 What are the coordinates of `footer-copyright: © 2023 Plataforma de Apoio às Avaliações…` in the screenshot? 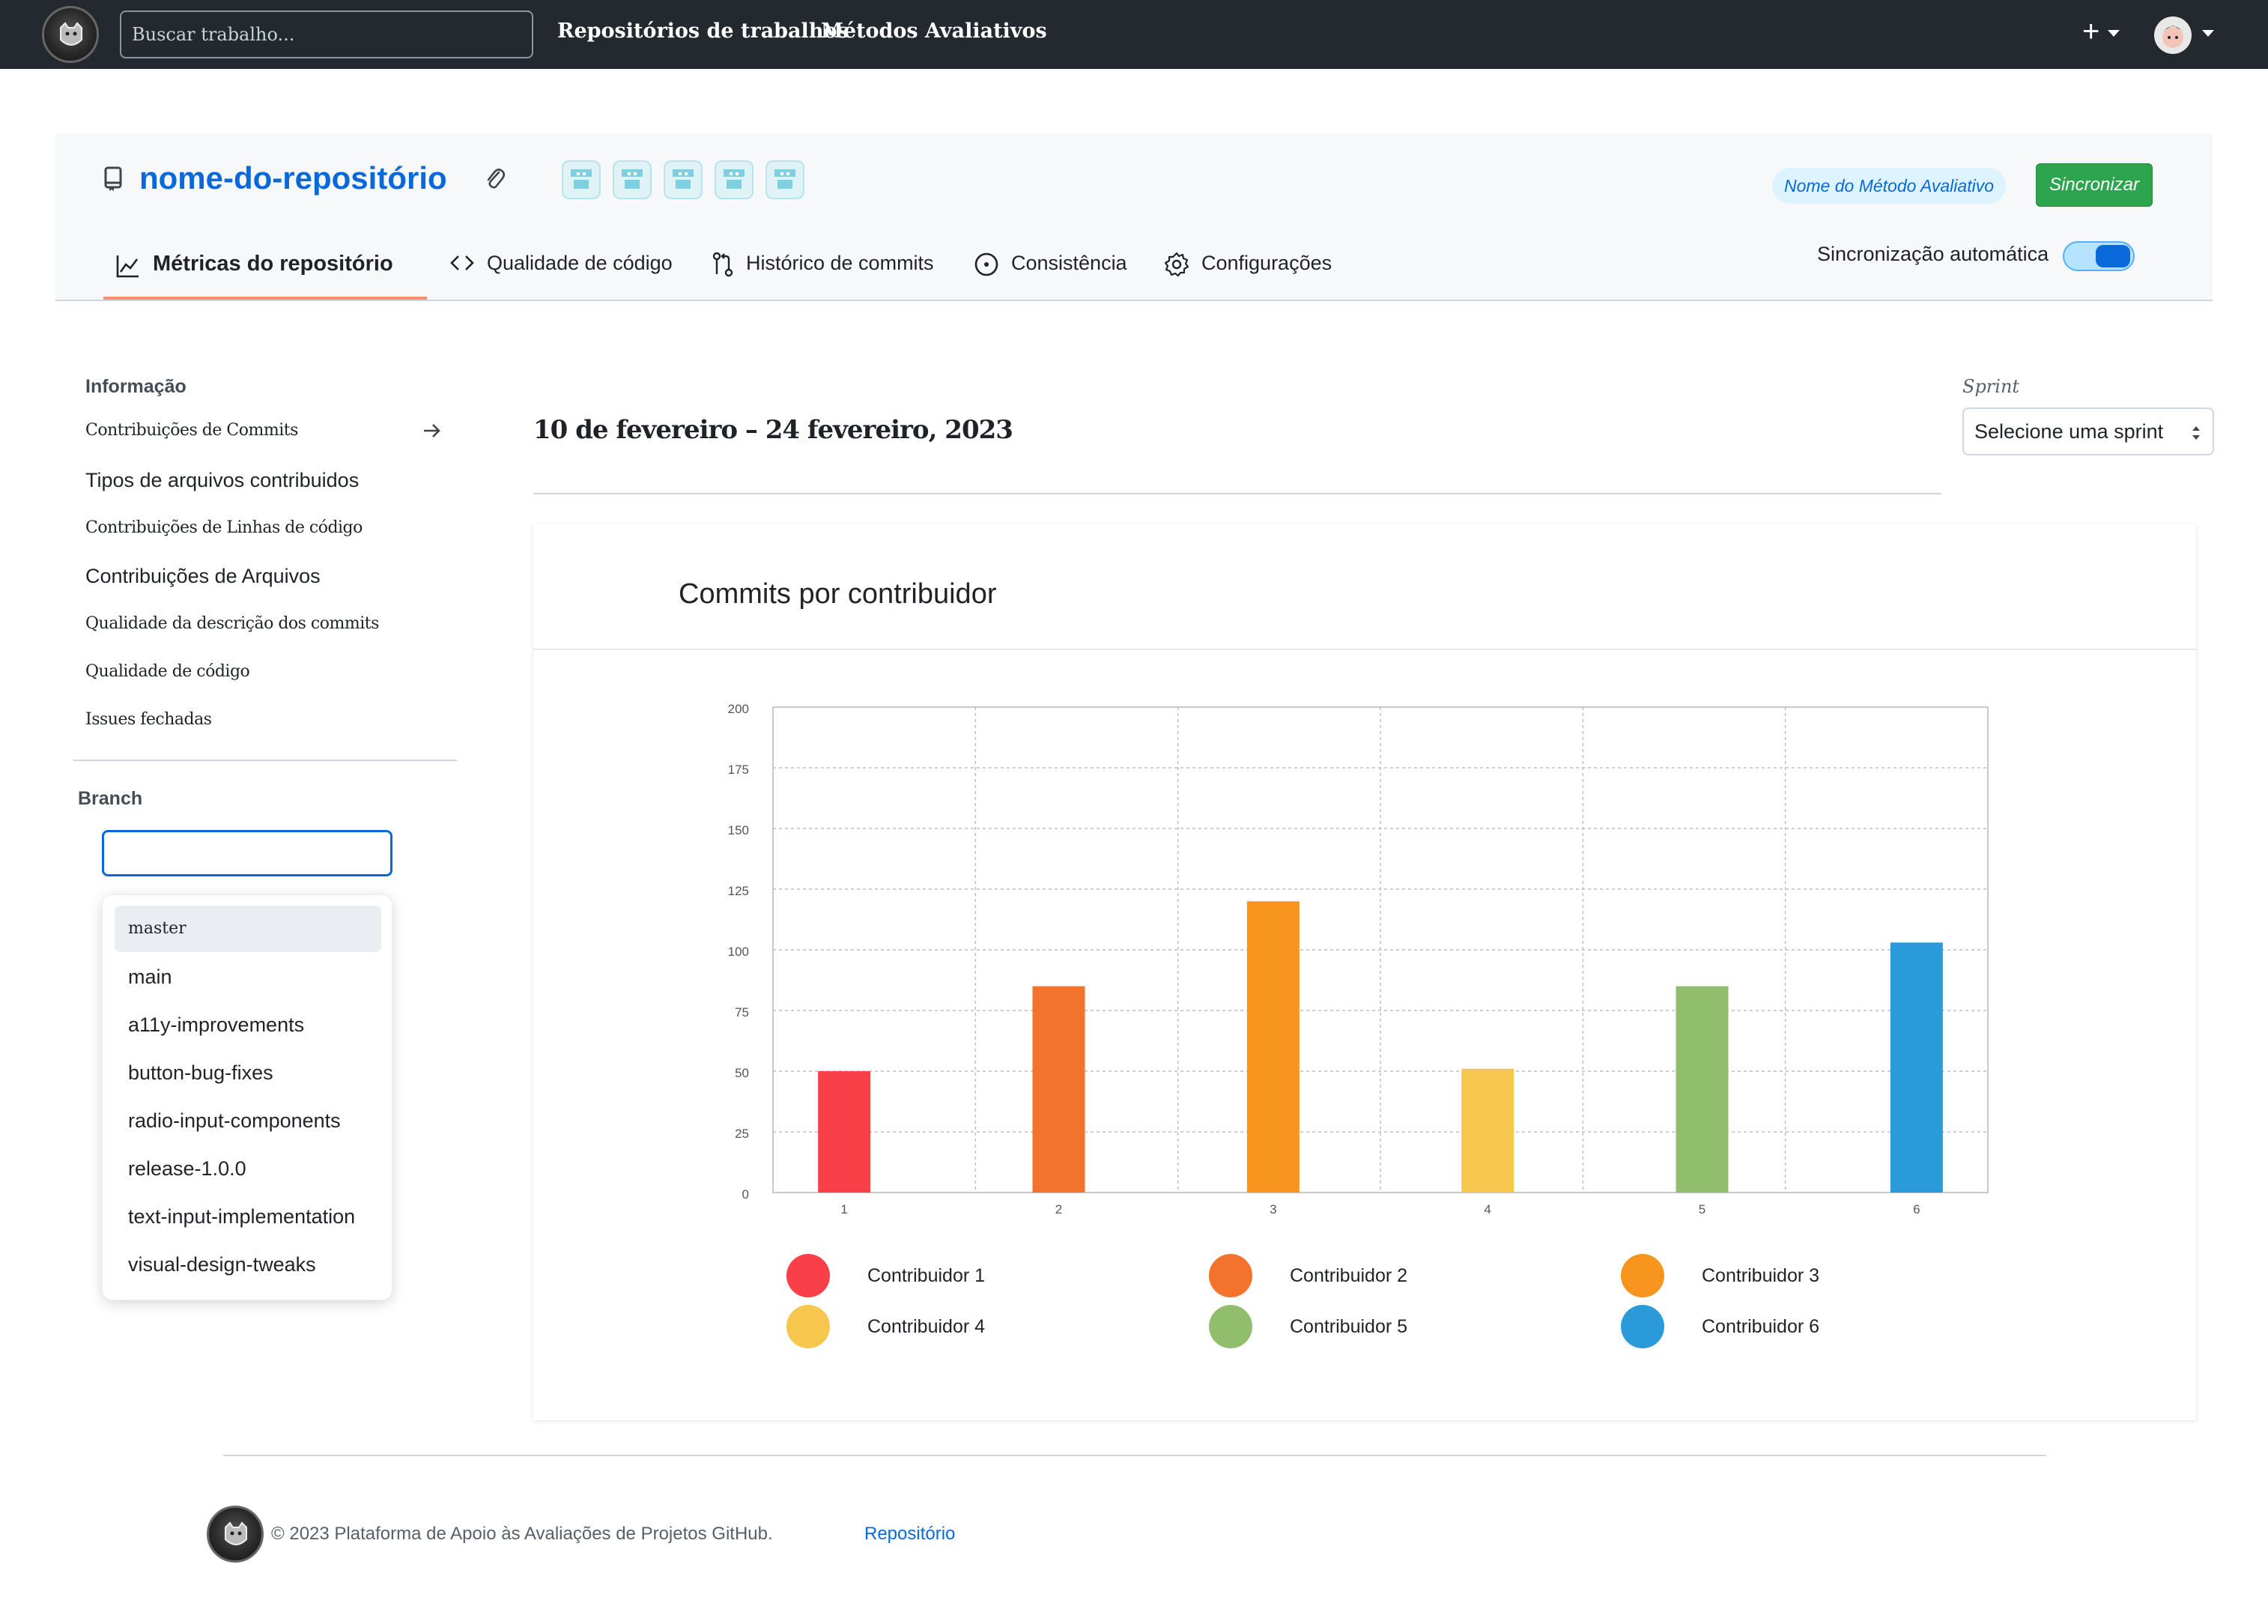 It's located at (522, 1534).